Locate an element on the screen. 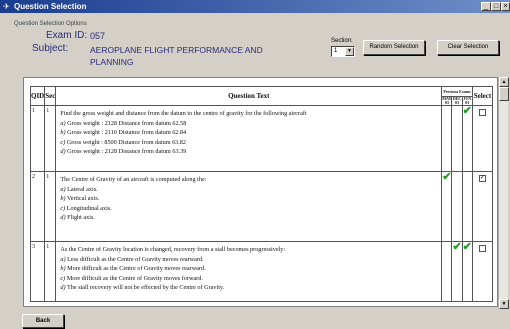 Image resolution: width=510 pixels, height=329 pixels. minimize-button: _ is located at coordinates (486, 6).